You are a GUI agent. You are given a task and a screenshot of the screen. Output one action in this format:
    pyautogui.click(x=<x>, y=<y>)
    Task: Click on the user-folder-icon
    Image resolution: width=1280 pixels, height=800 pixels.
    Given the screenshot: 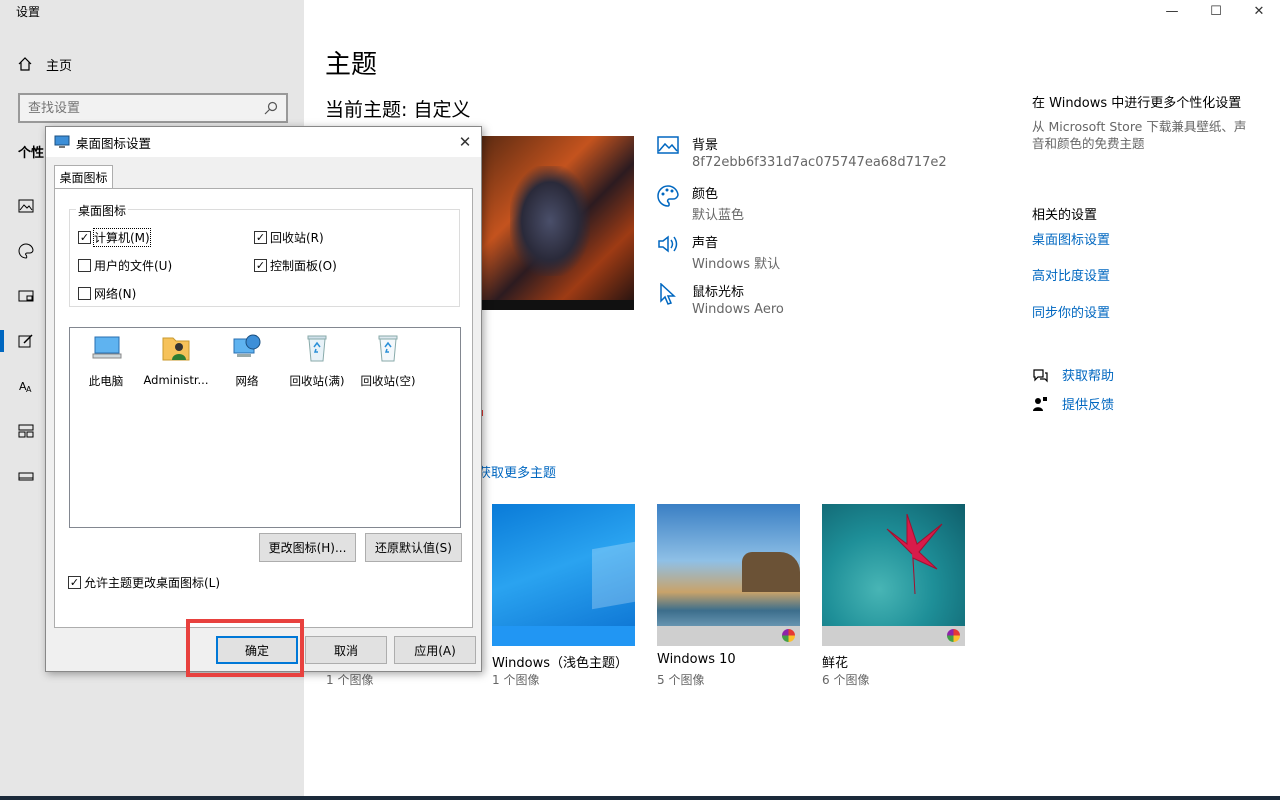 What is the action you would take?
    pyautogui.click(x=176, y=349)
    